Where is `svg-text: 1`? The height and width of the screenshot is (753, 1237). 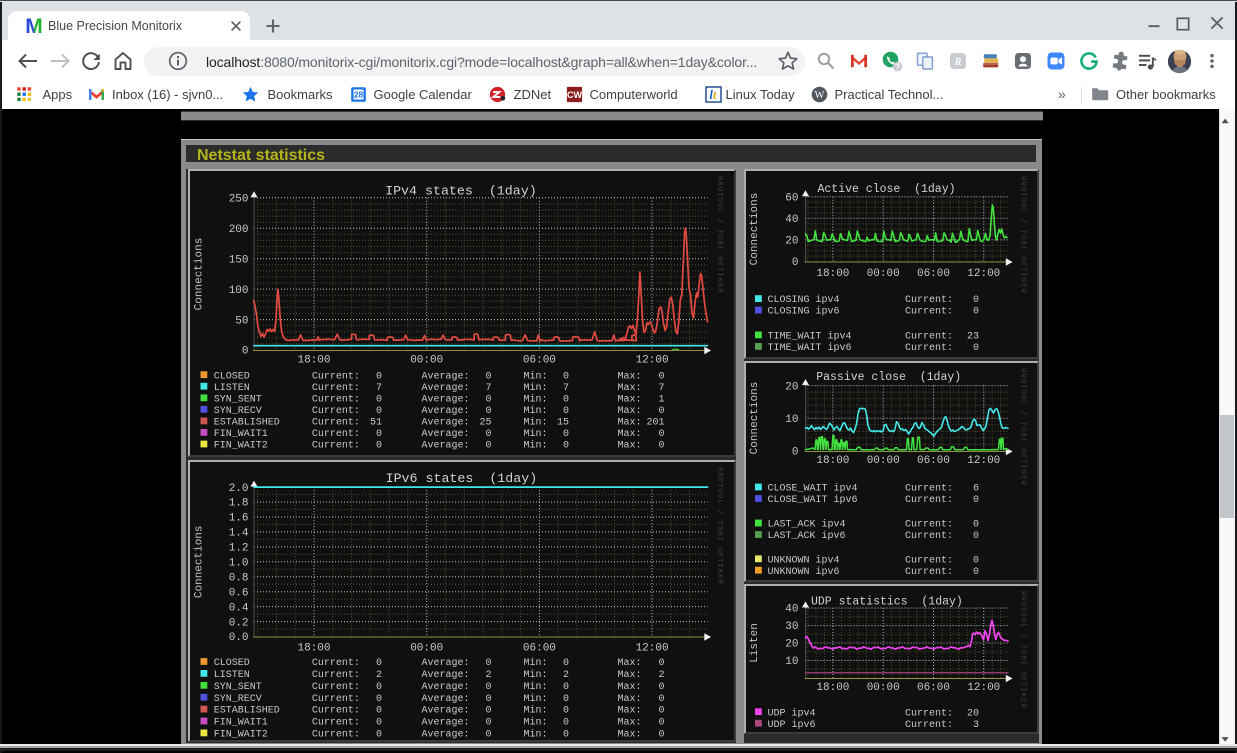 svg-text: 1 is located at coordinates (661, 399).